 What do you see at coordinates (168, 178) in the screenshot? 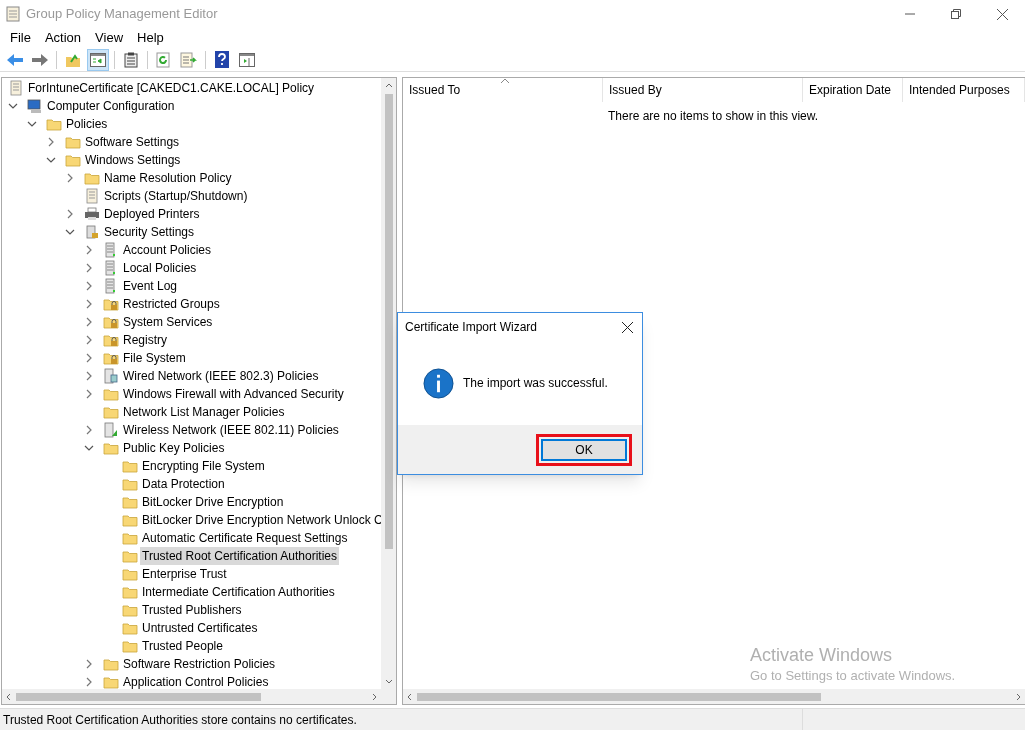
I see `tree-item: Name Resolution Policy` at bounding box center [168, 178].